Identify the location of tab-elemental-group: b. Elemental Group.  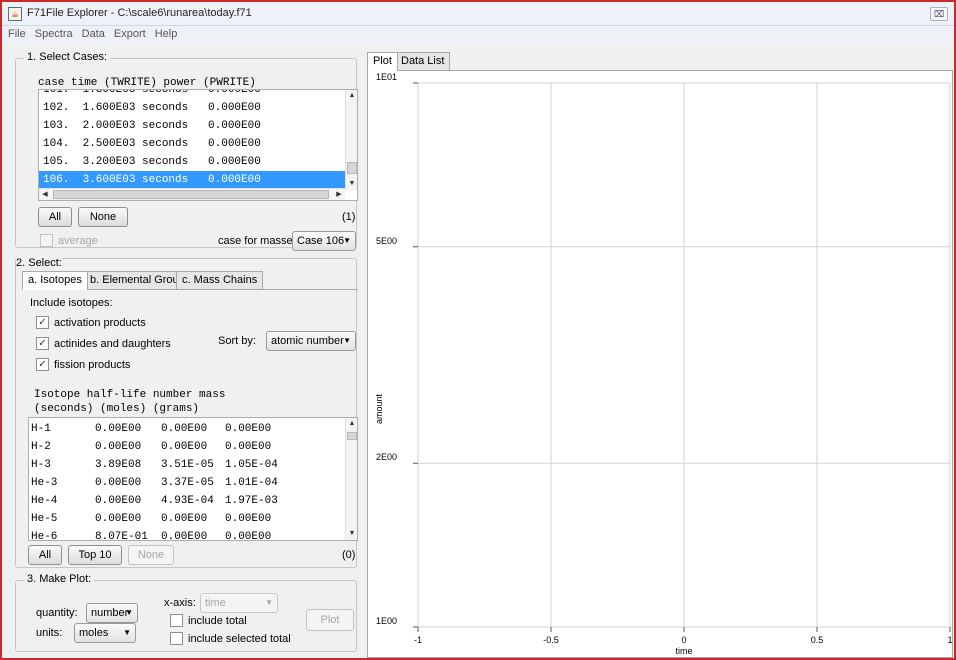
(137, 280).